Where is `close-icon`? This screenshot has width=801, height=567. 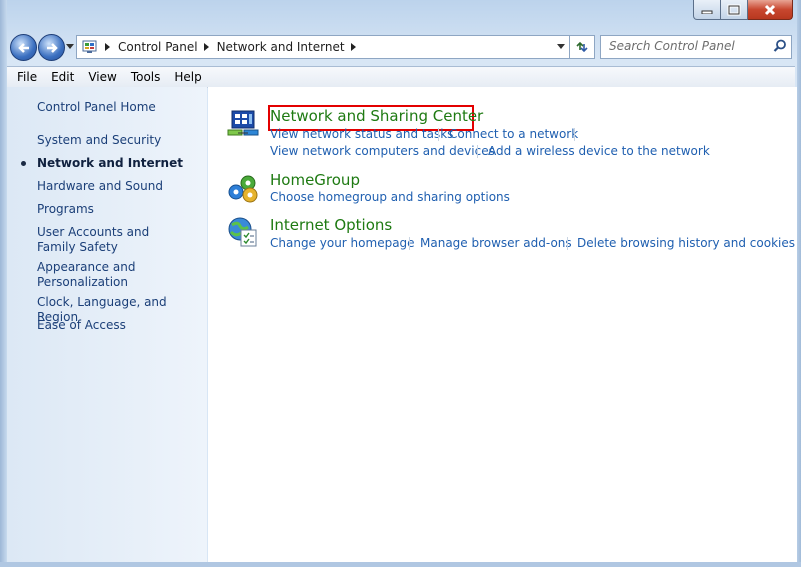
close-icon is located at coordinates (770, 9).